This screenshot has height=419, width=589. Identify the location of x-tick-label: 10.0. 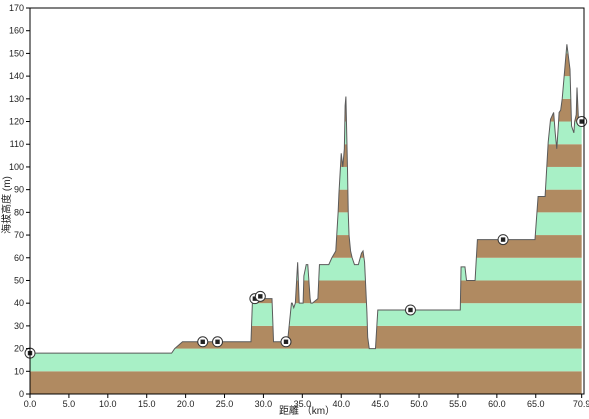
(108, 404).